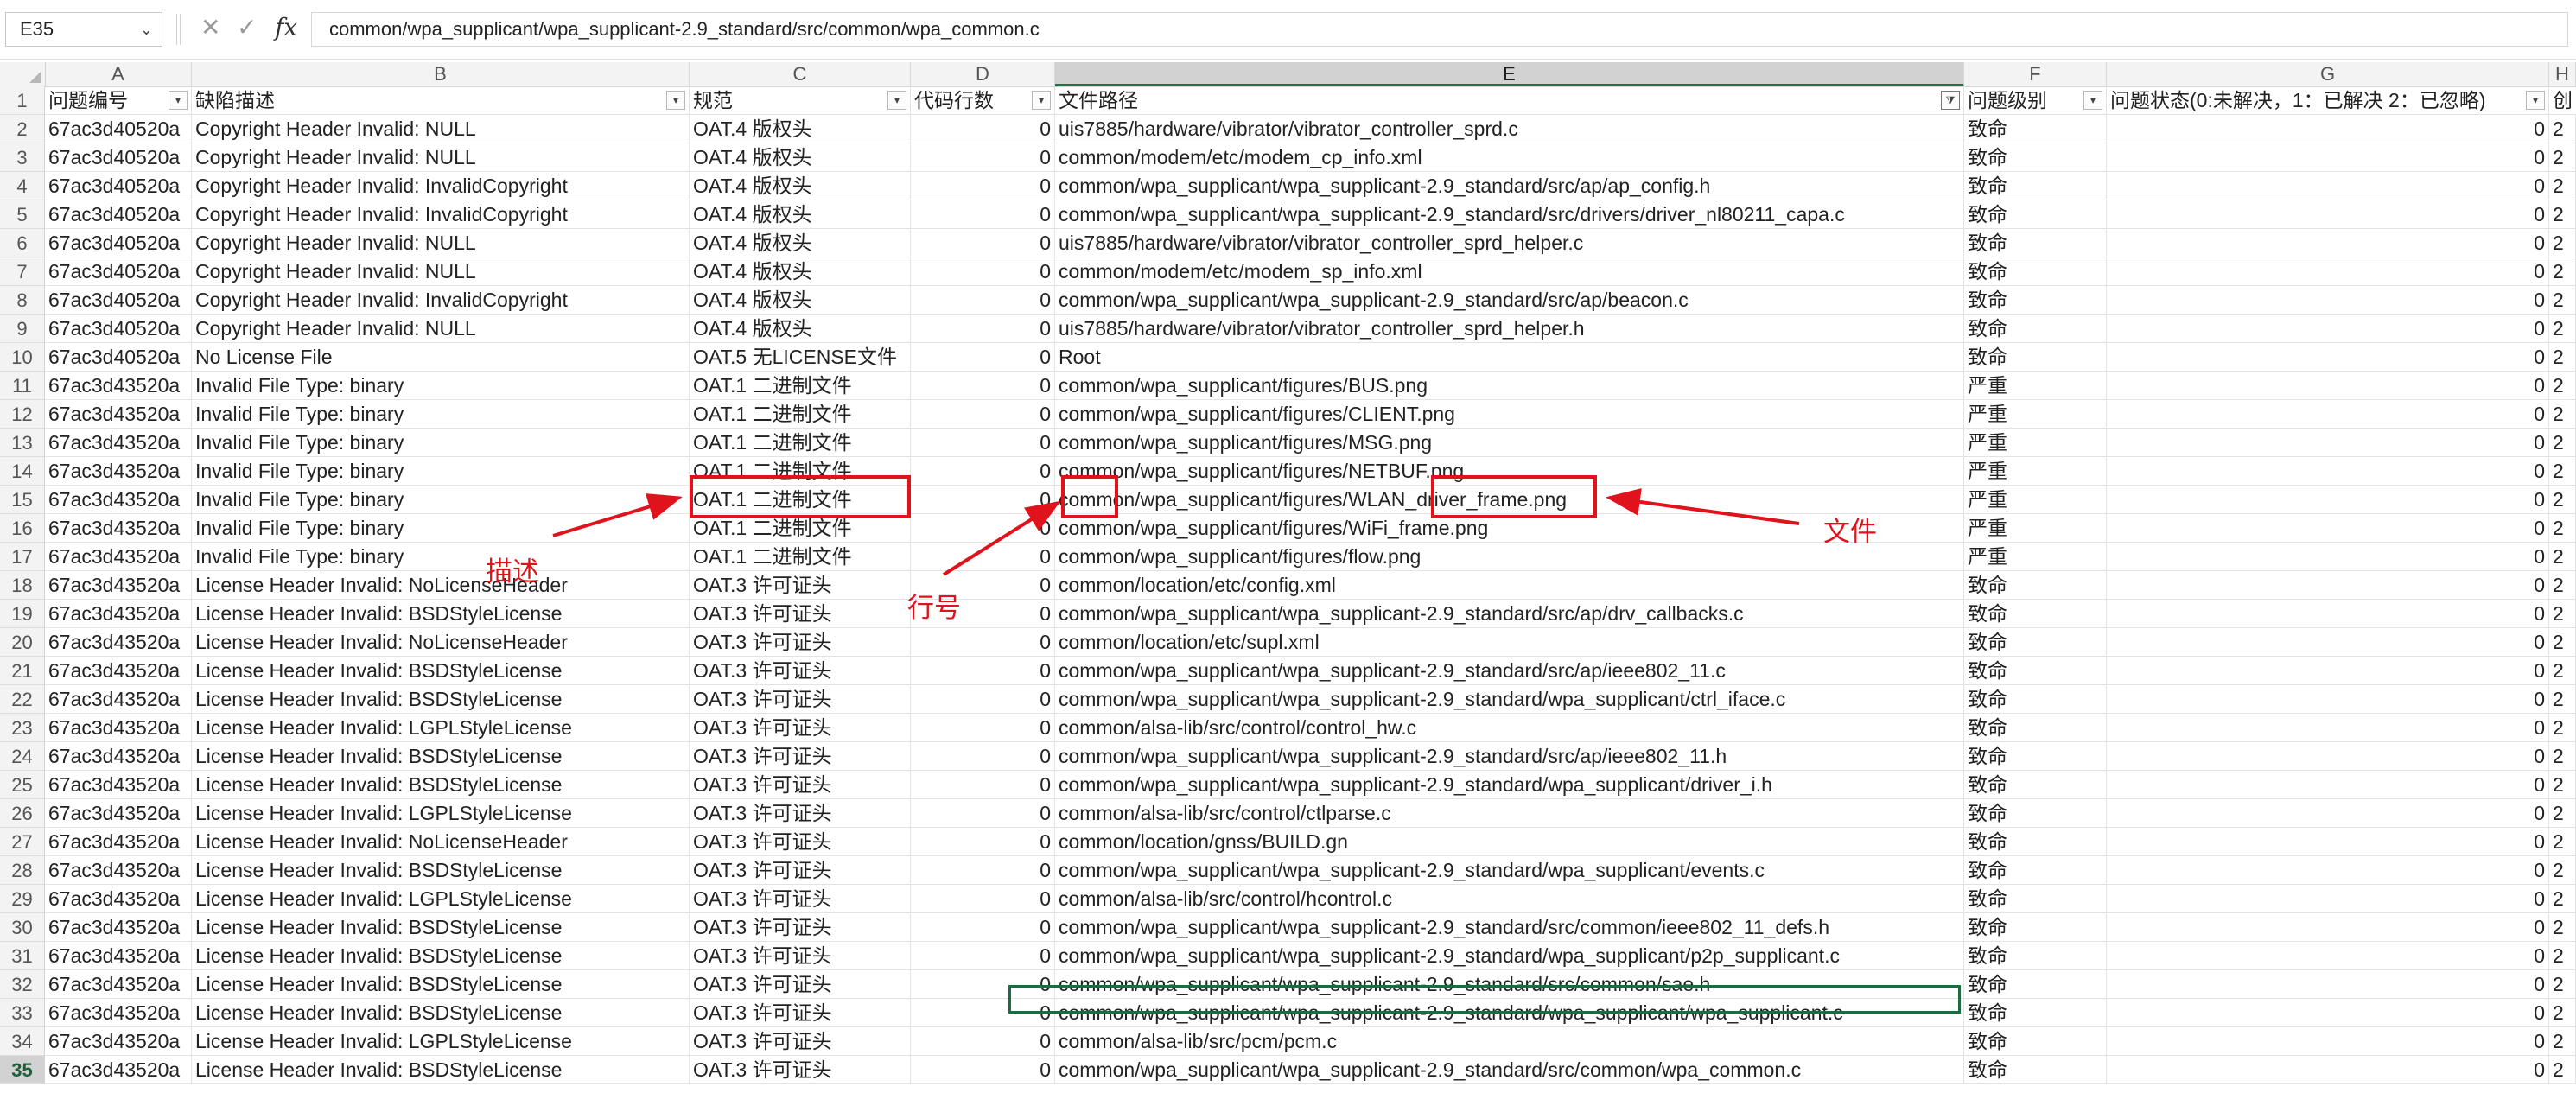 The image size is (2576, 1093). I want to click on column-header-h: H, so click(2563, 74).